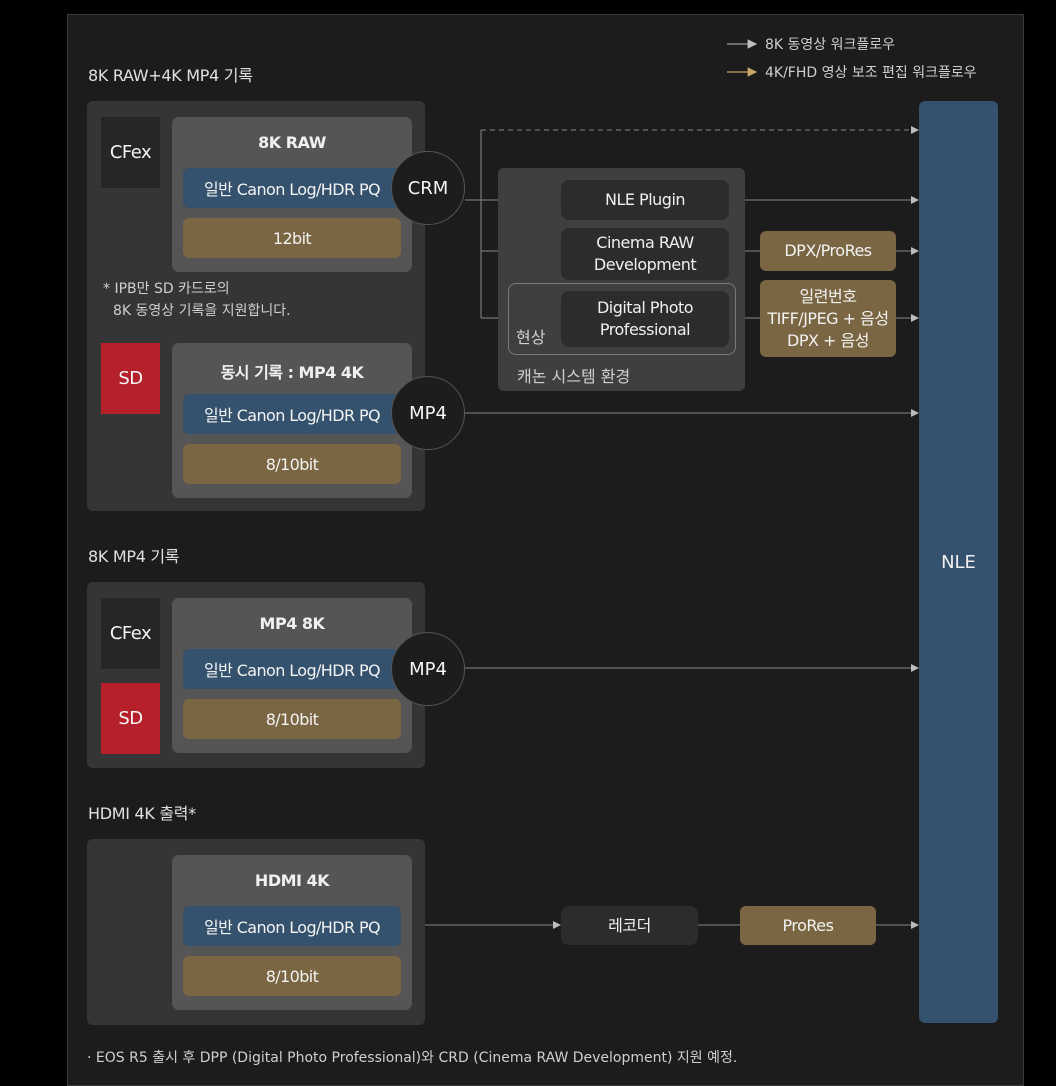 The image size is (1056, 1086). I want to click on section-title-hdmi: HDMI 4K 출력*, so click(142, 813).